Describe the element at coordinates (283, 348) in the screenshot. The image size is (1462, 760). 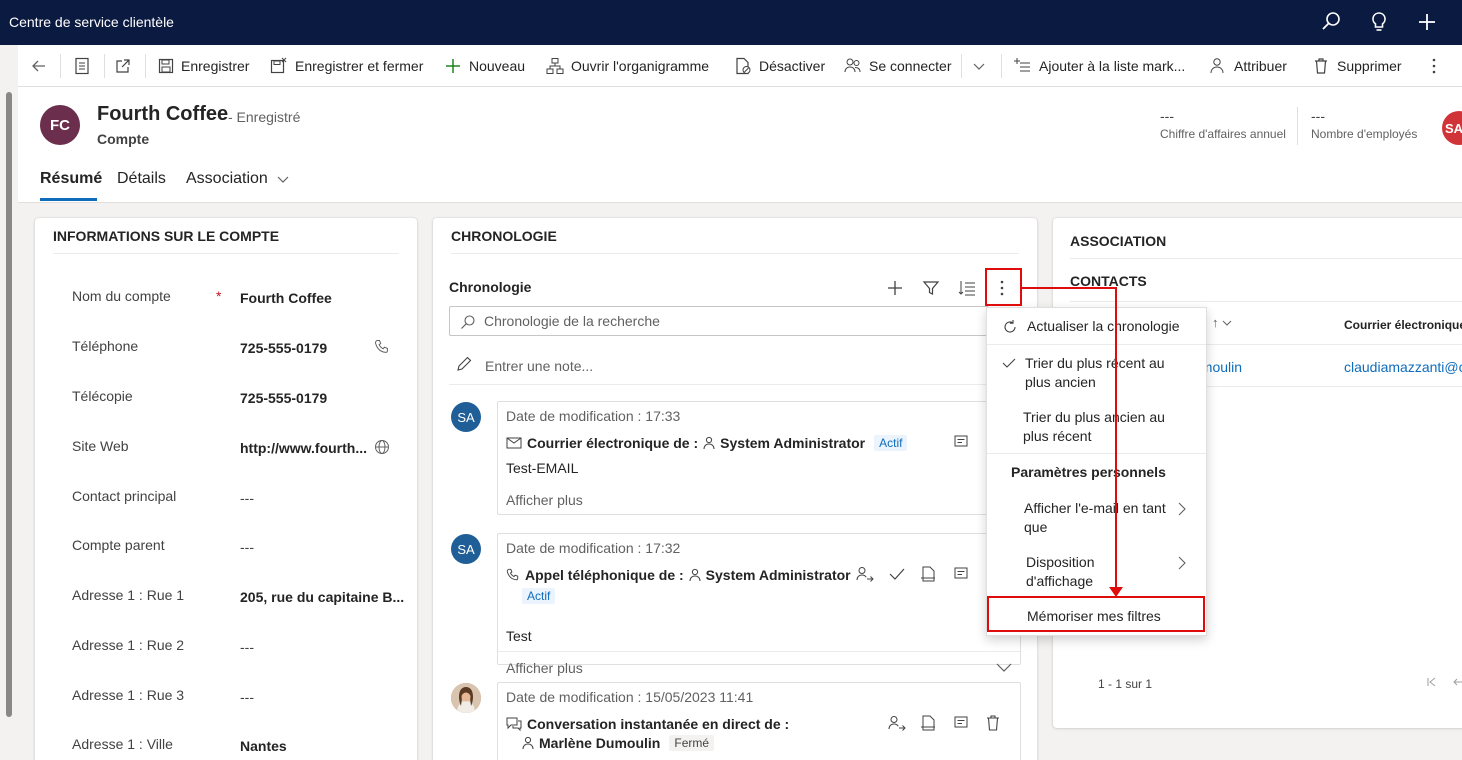
I see `field-value-phone: 725-555-0179` at that location.